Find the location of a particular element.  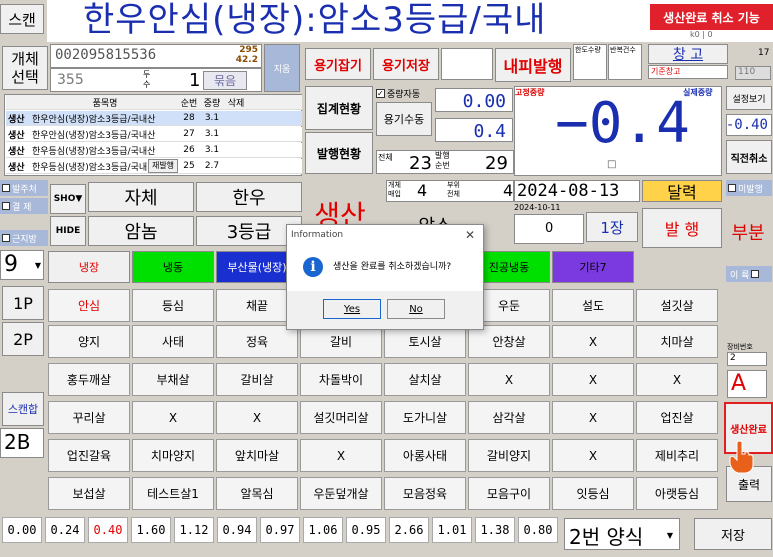

table-row: 생산 한우등심(냉장)암소3등급/국내 재발행 25 2.7 is located at coordinates (154, 166).